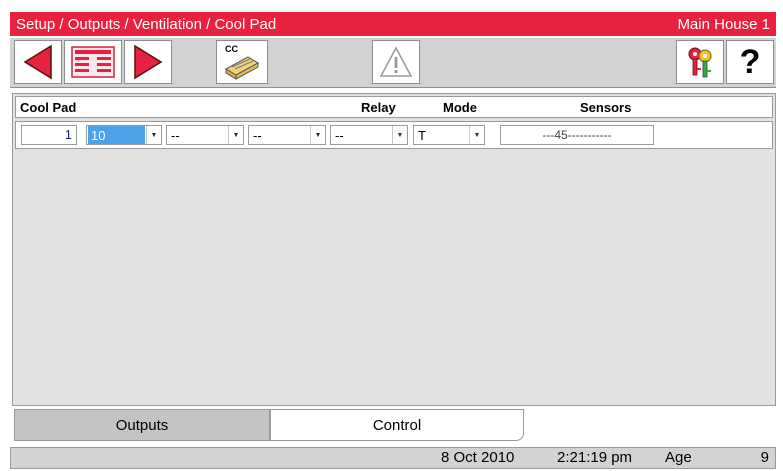 The height and width of the screenshot is (471, 783). I want to click on breadcrumb: Setup / Outputs / Ventilation / Cool Pad, so click(146, 24).